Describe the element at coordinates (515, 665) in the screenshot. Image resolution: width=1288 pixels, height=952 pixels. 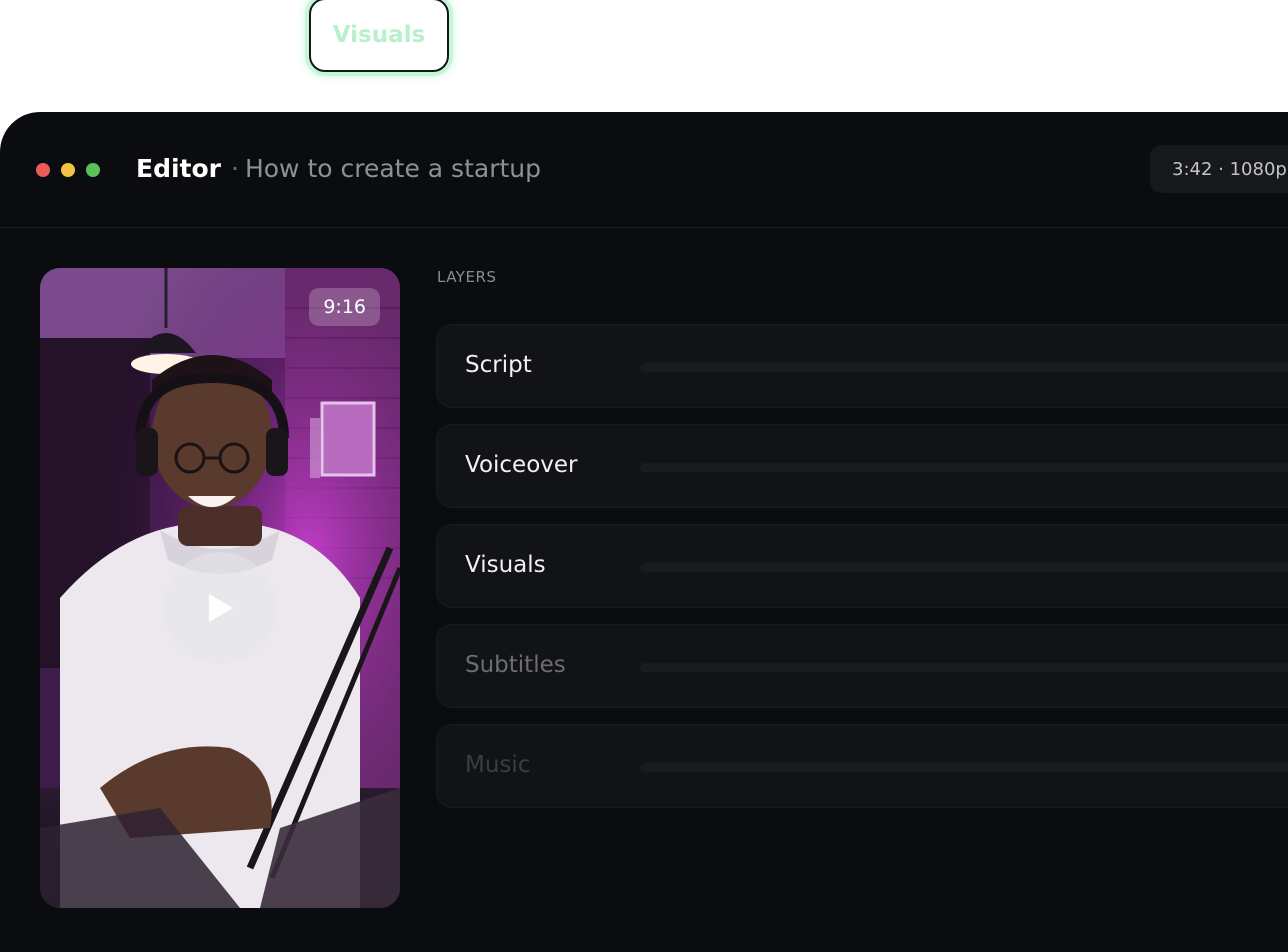
I see `layer-label: Subtitles` at that location.